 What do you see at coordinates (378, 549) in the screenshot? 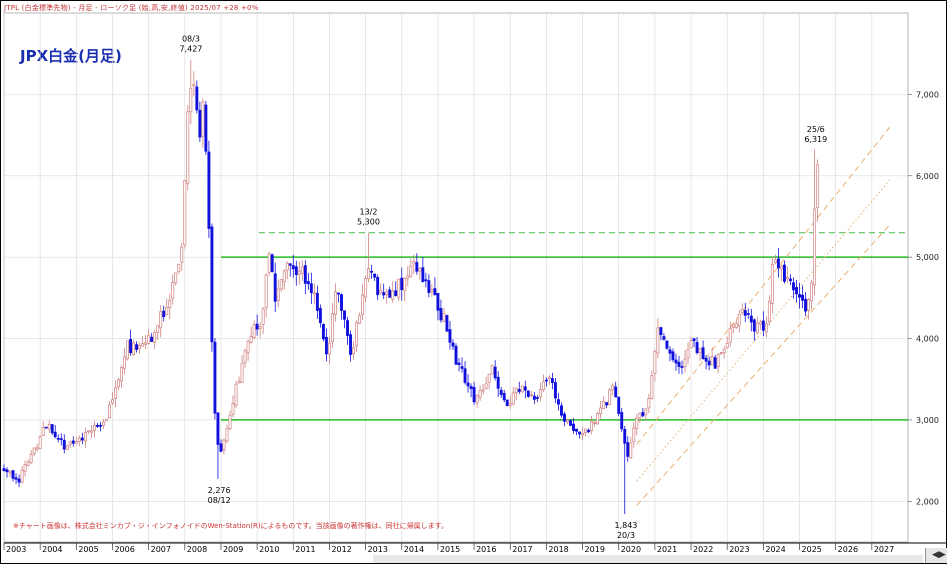
I see `x-tick-label: 2013` at bounding box center [378, 549].